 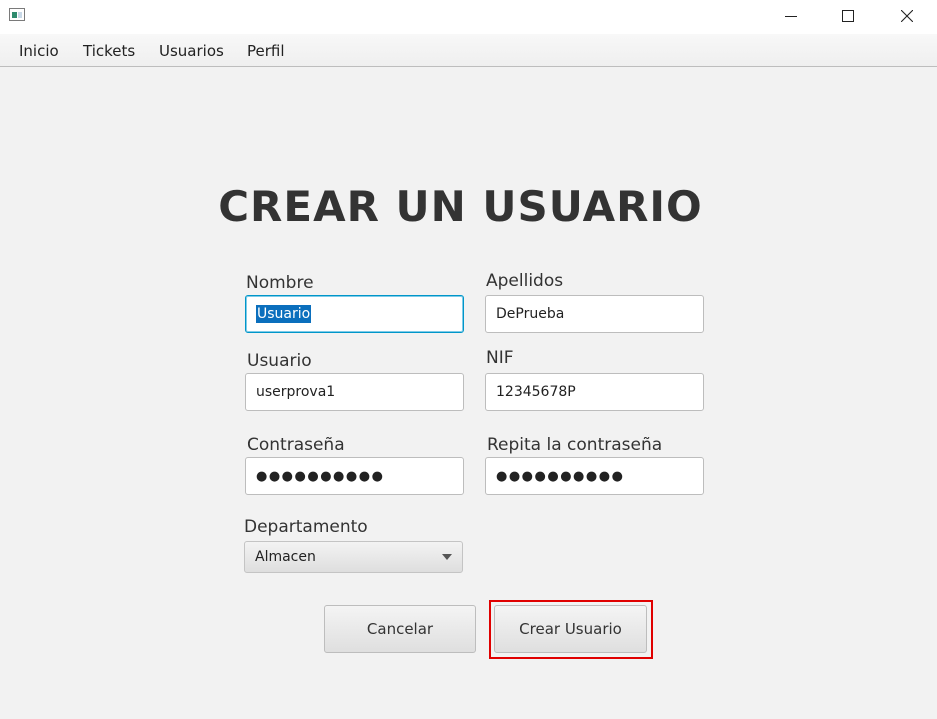 What do you see at coordinates (17, 14) in the screenshot?
I see `app-window-icon` at bounding box center [17, 14].